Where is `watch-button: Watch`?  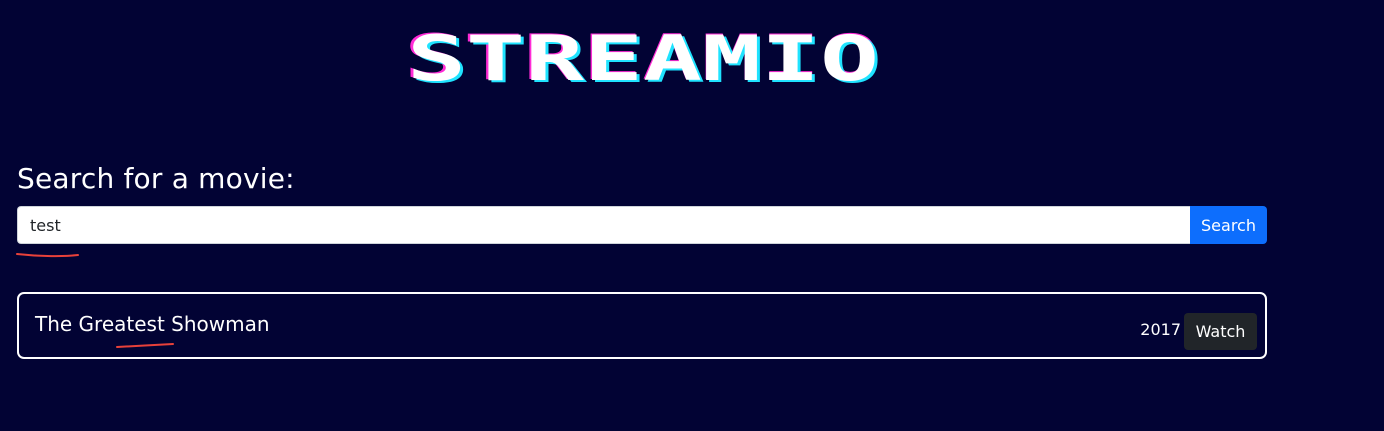 watch-button: Watch is located at coordinates (1220, 331).